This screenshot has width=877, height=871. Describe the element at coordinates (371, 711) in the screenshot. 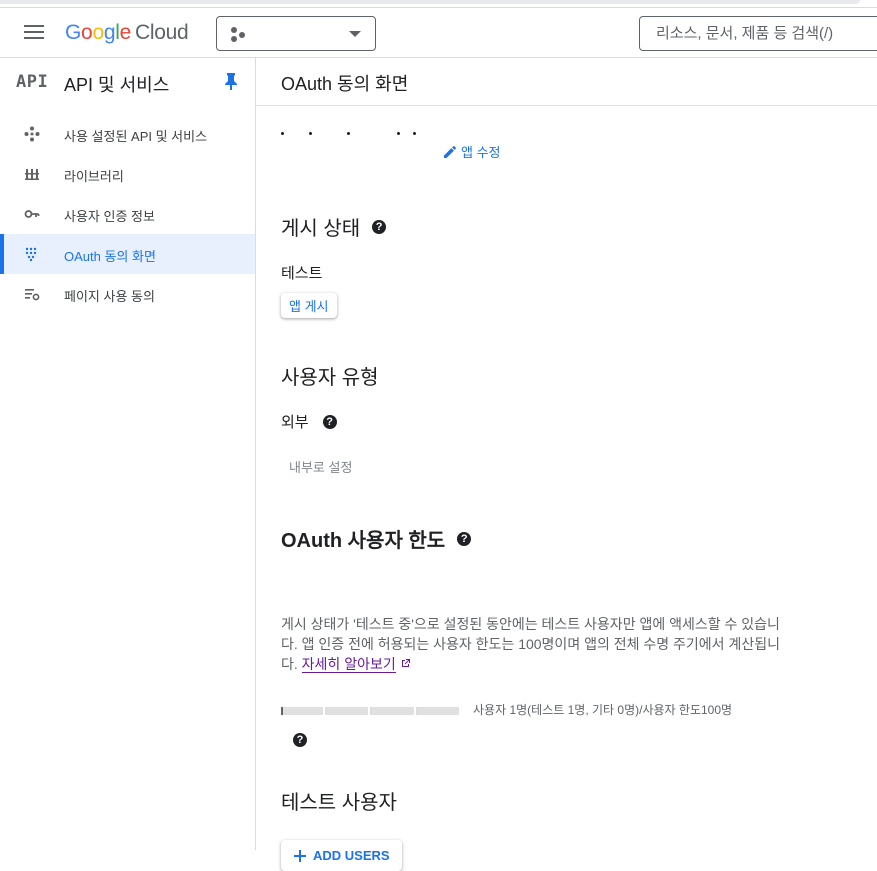

I see `quota-progress-bar` at that location.